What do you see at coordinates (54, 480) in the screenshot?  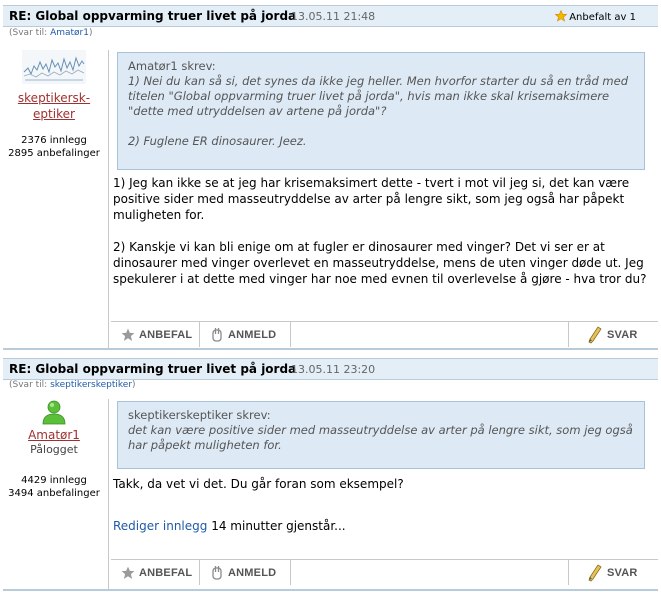 I see `post-count: 4429 innlegg` at bounding box center [54, 480].